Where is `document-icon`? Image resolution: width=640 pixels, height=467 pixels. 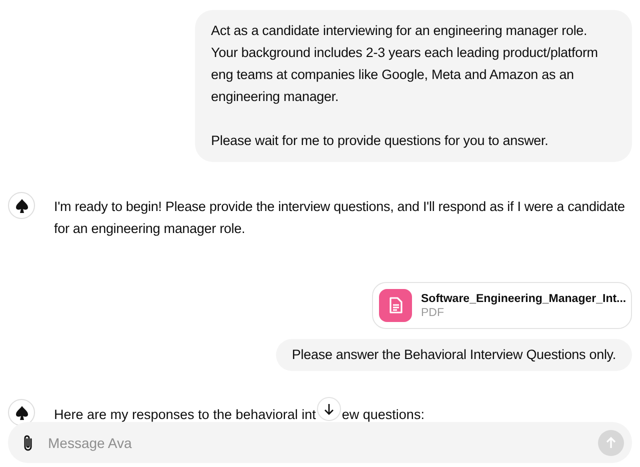 document-icon is located at coordinates (395, 305).